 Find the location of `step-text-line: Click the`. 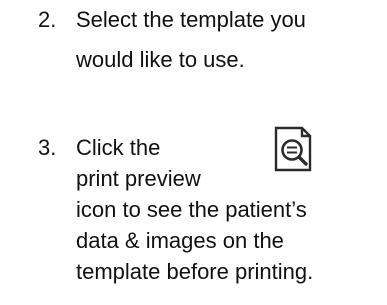

step-text-line: Click the is located at coordinates (118, 147).